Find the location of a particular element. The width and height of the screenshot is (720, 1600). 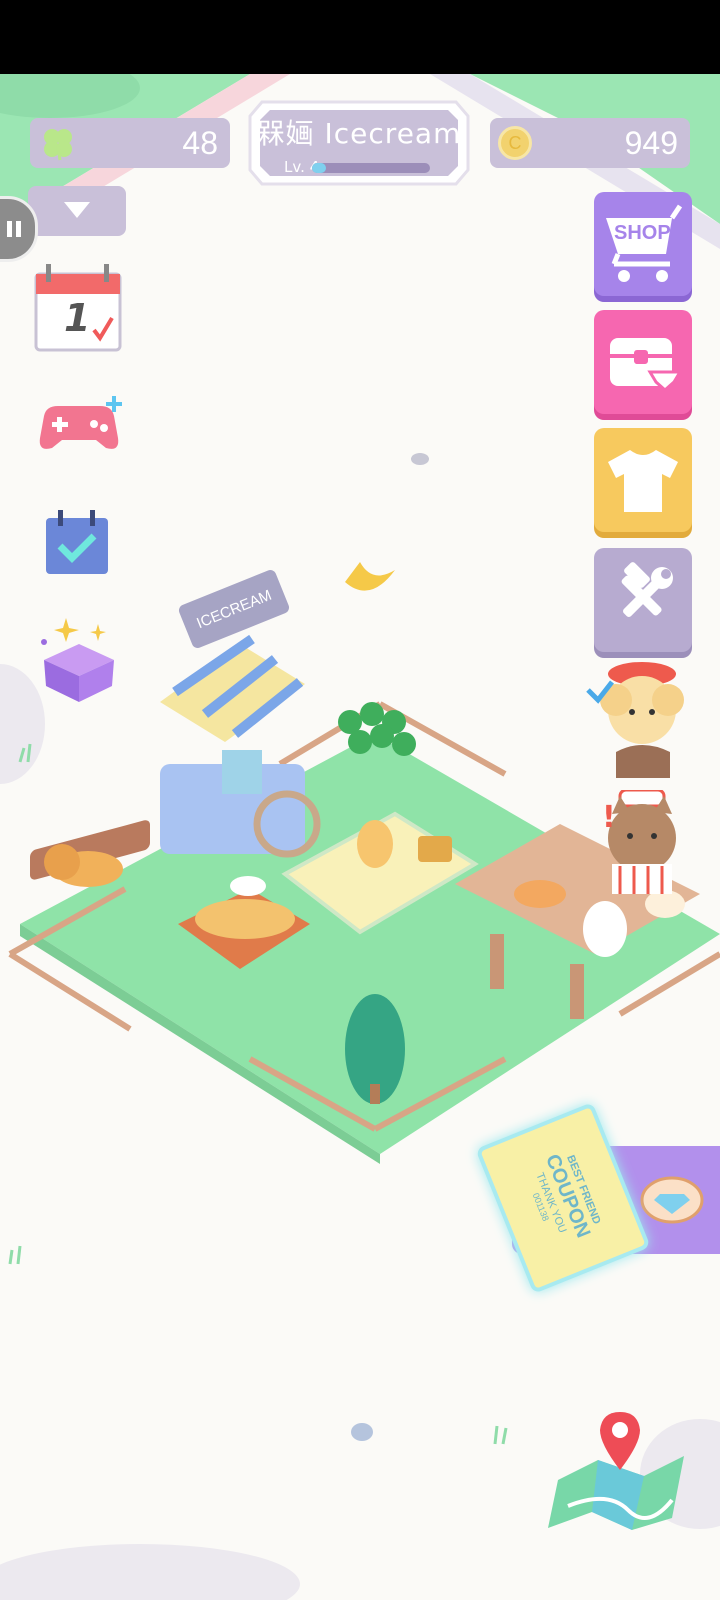

checklist-icon is located at coordinates (77, 546).